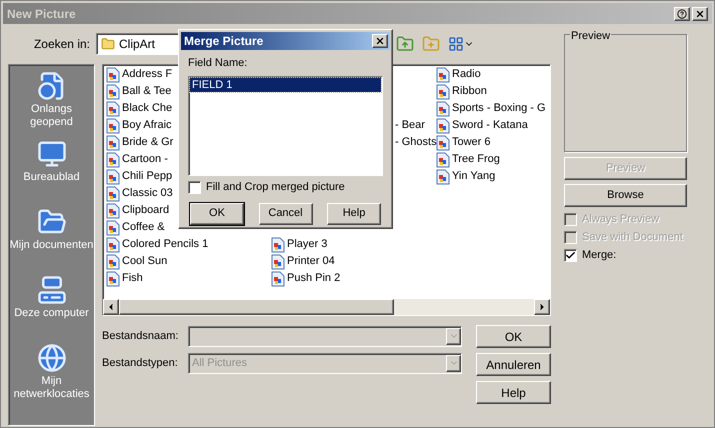 Image resolution: width=715 pixels, height=428 pixels. Describe the element at coordinates (466, 74) in the screenshot. I see `file-name: Radio` at that location.